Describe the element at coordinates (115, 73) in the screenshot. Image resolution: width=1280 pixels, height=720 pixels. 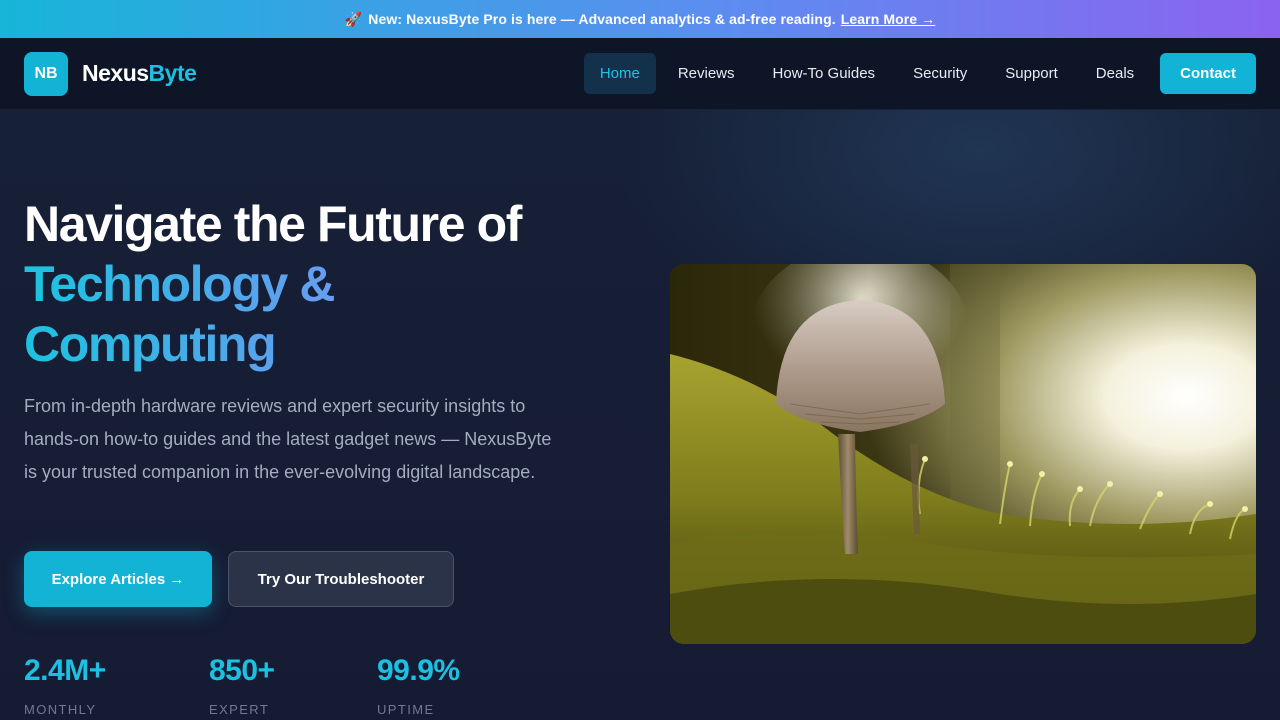
I see `brand-name-part1: Nexus` at that location.